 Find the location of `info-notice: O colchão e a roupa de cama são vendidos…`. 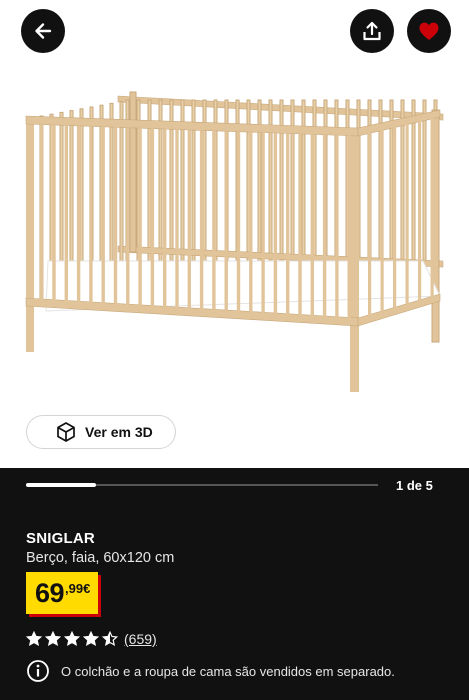

info-notice: O colchão e a roupa de cama são vendidos… is located at coordinates (210, 671).